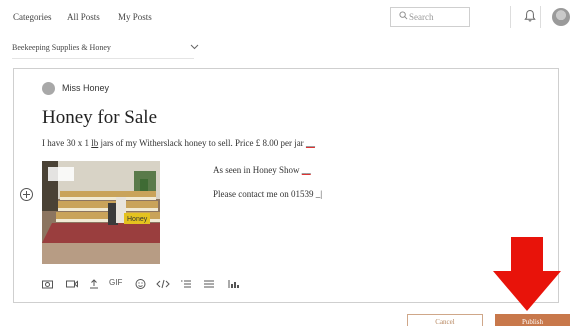 The image size is (570, 326). I want to click on category-dropdown: Beekeeping Supplies & Honey, so click(105, 48).